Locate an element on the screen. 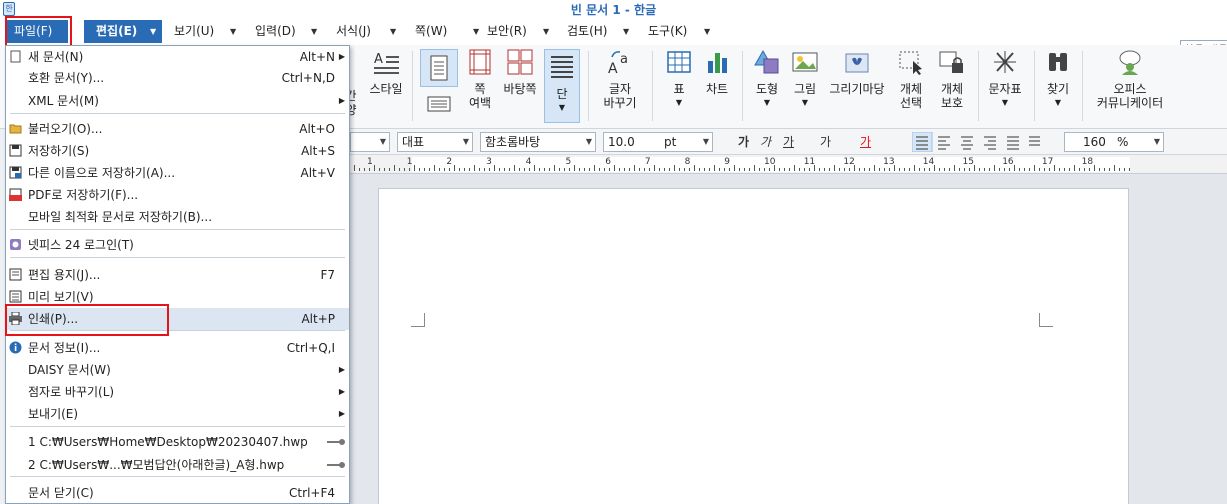 Image resolution: width=1227 pixels, height=504 pixels. file-menu-item: 보내기(E) ▶ is located at coordinates (177, 414).